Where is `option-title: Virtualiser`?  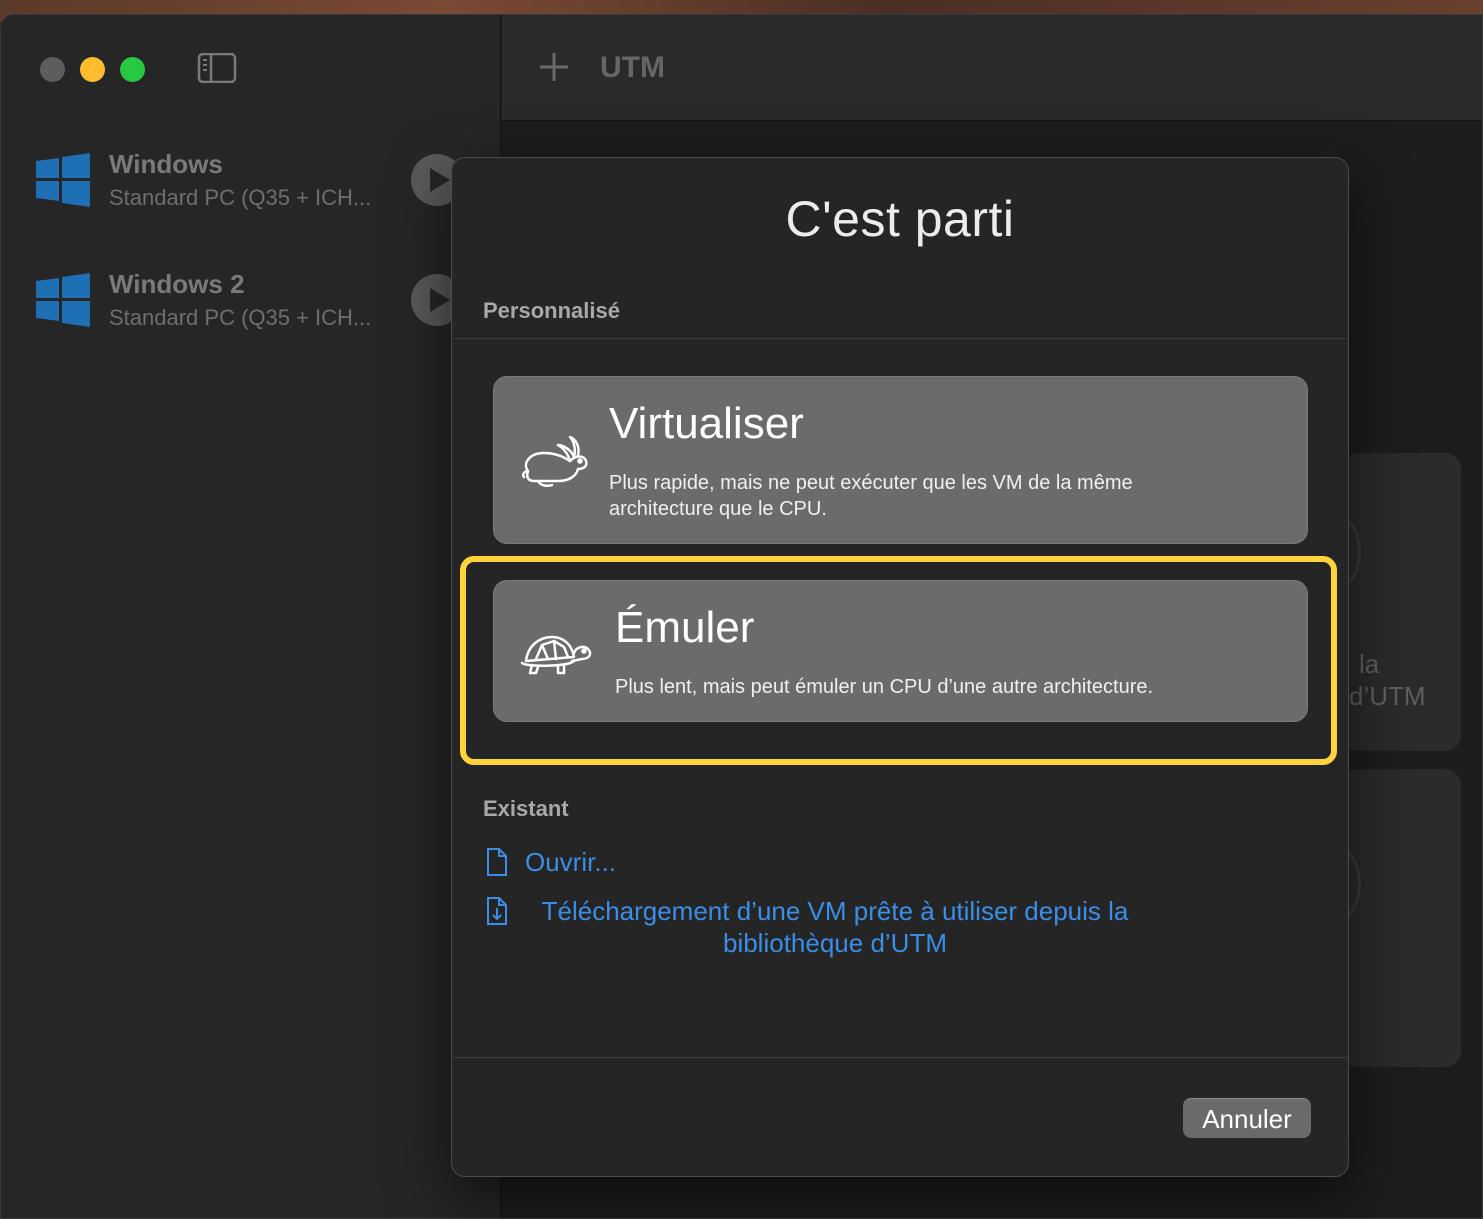 option-title: Virtualiser is located at coordinates (706, 423).